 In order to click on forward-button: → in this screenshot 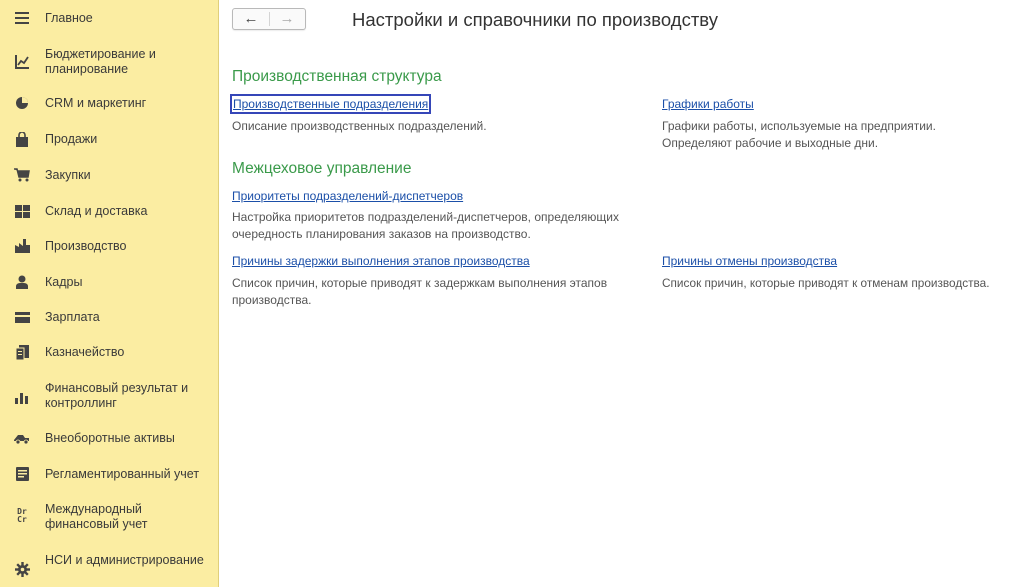, I will do `click(287, 19)`.